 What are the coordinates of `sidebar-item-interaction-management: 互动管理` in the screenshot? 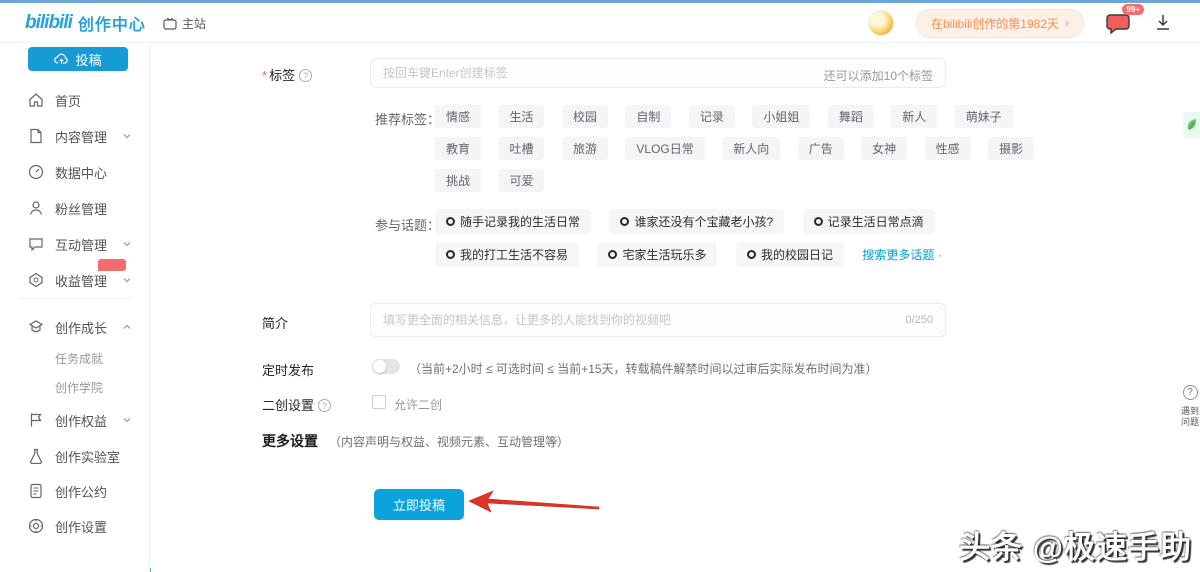 It's located at (75, 244).